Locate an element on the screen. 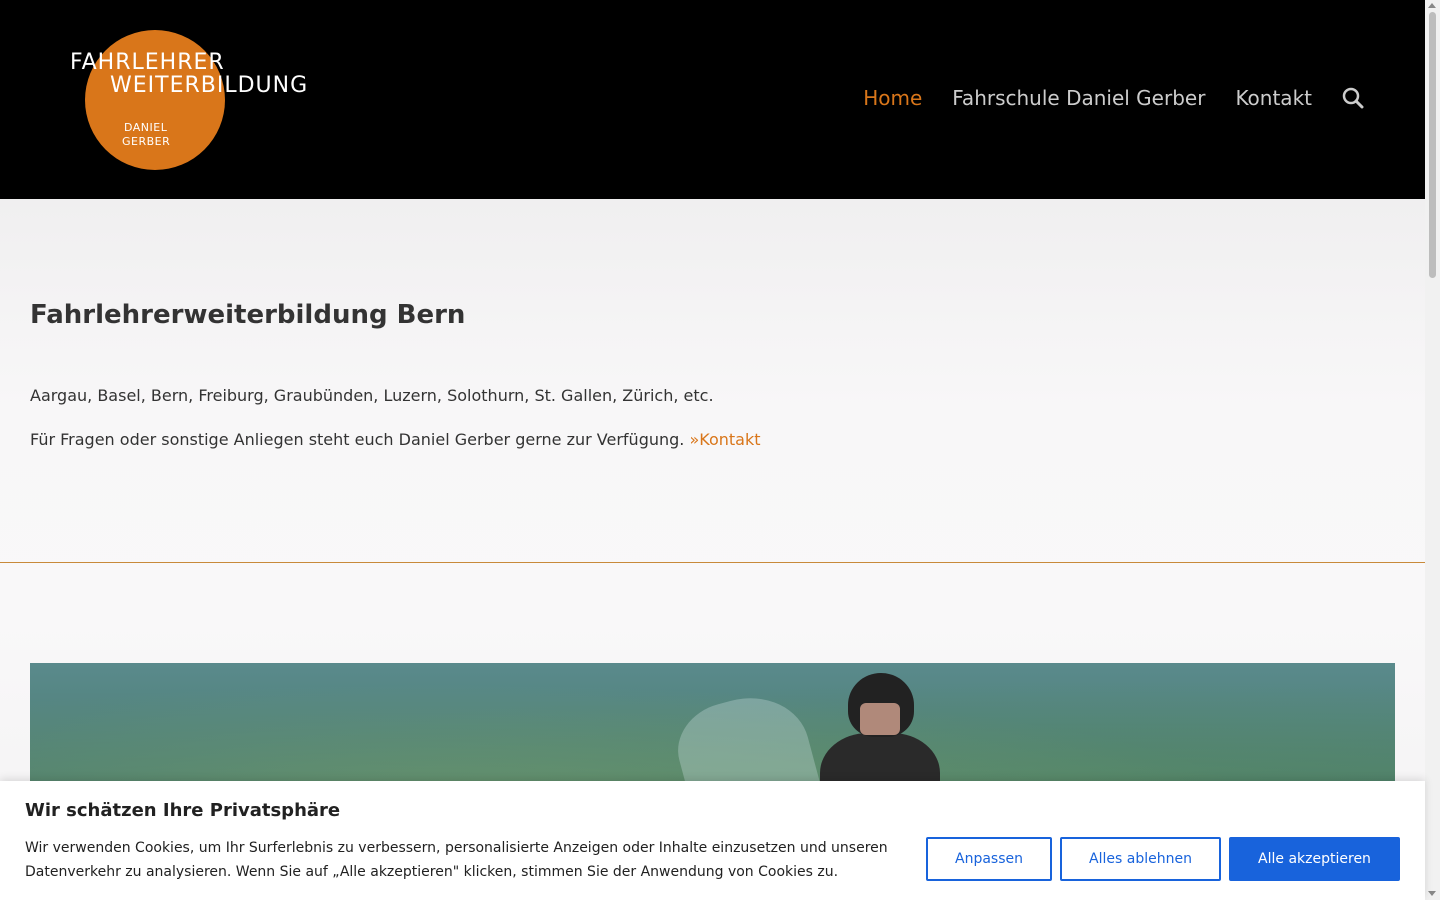 Image resolution: width=1440 pixels, height=900 pixels. contact-link: »Kontakt is located at coordinates (724, 439).